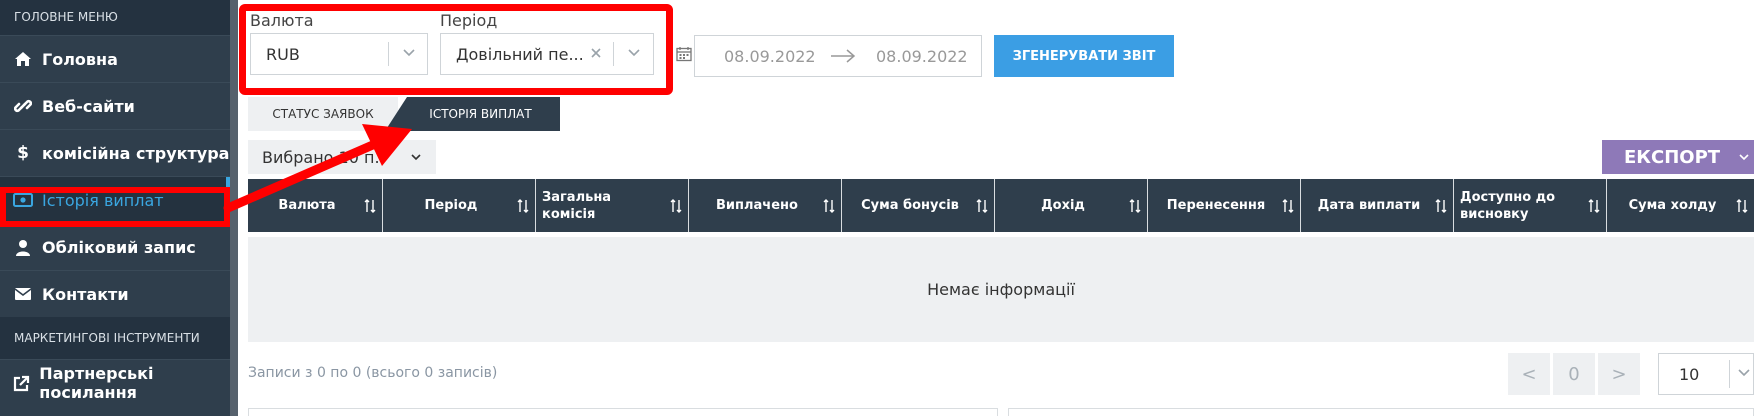 The image size is (1754, 416). I want to click on annotation-arrow, so click(317, 168).